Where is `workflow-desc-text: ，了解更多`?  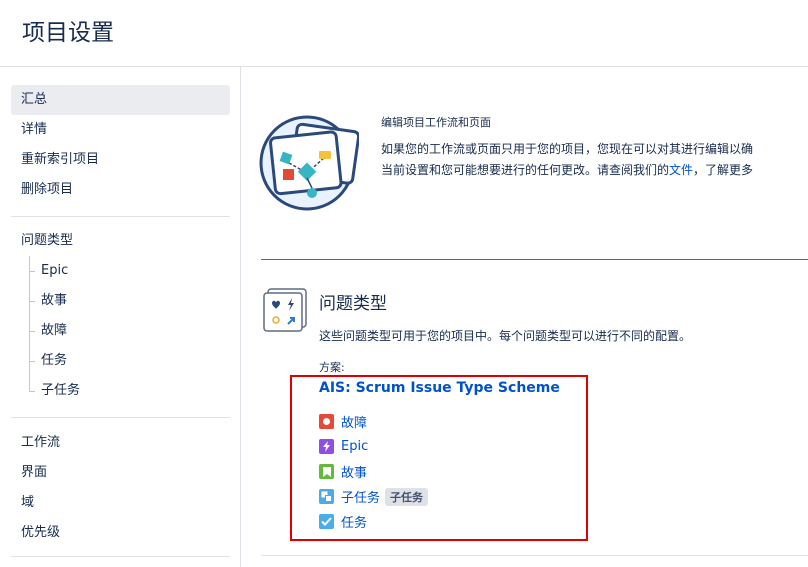
workflow-desc-text: ，了解更多 is located at coordinates (723, 170).